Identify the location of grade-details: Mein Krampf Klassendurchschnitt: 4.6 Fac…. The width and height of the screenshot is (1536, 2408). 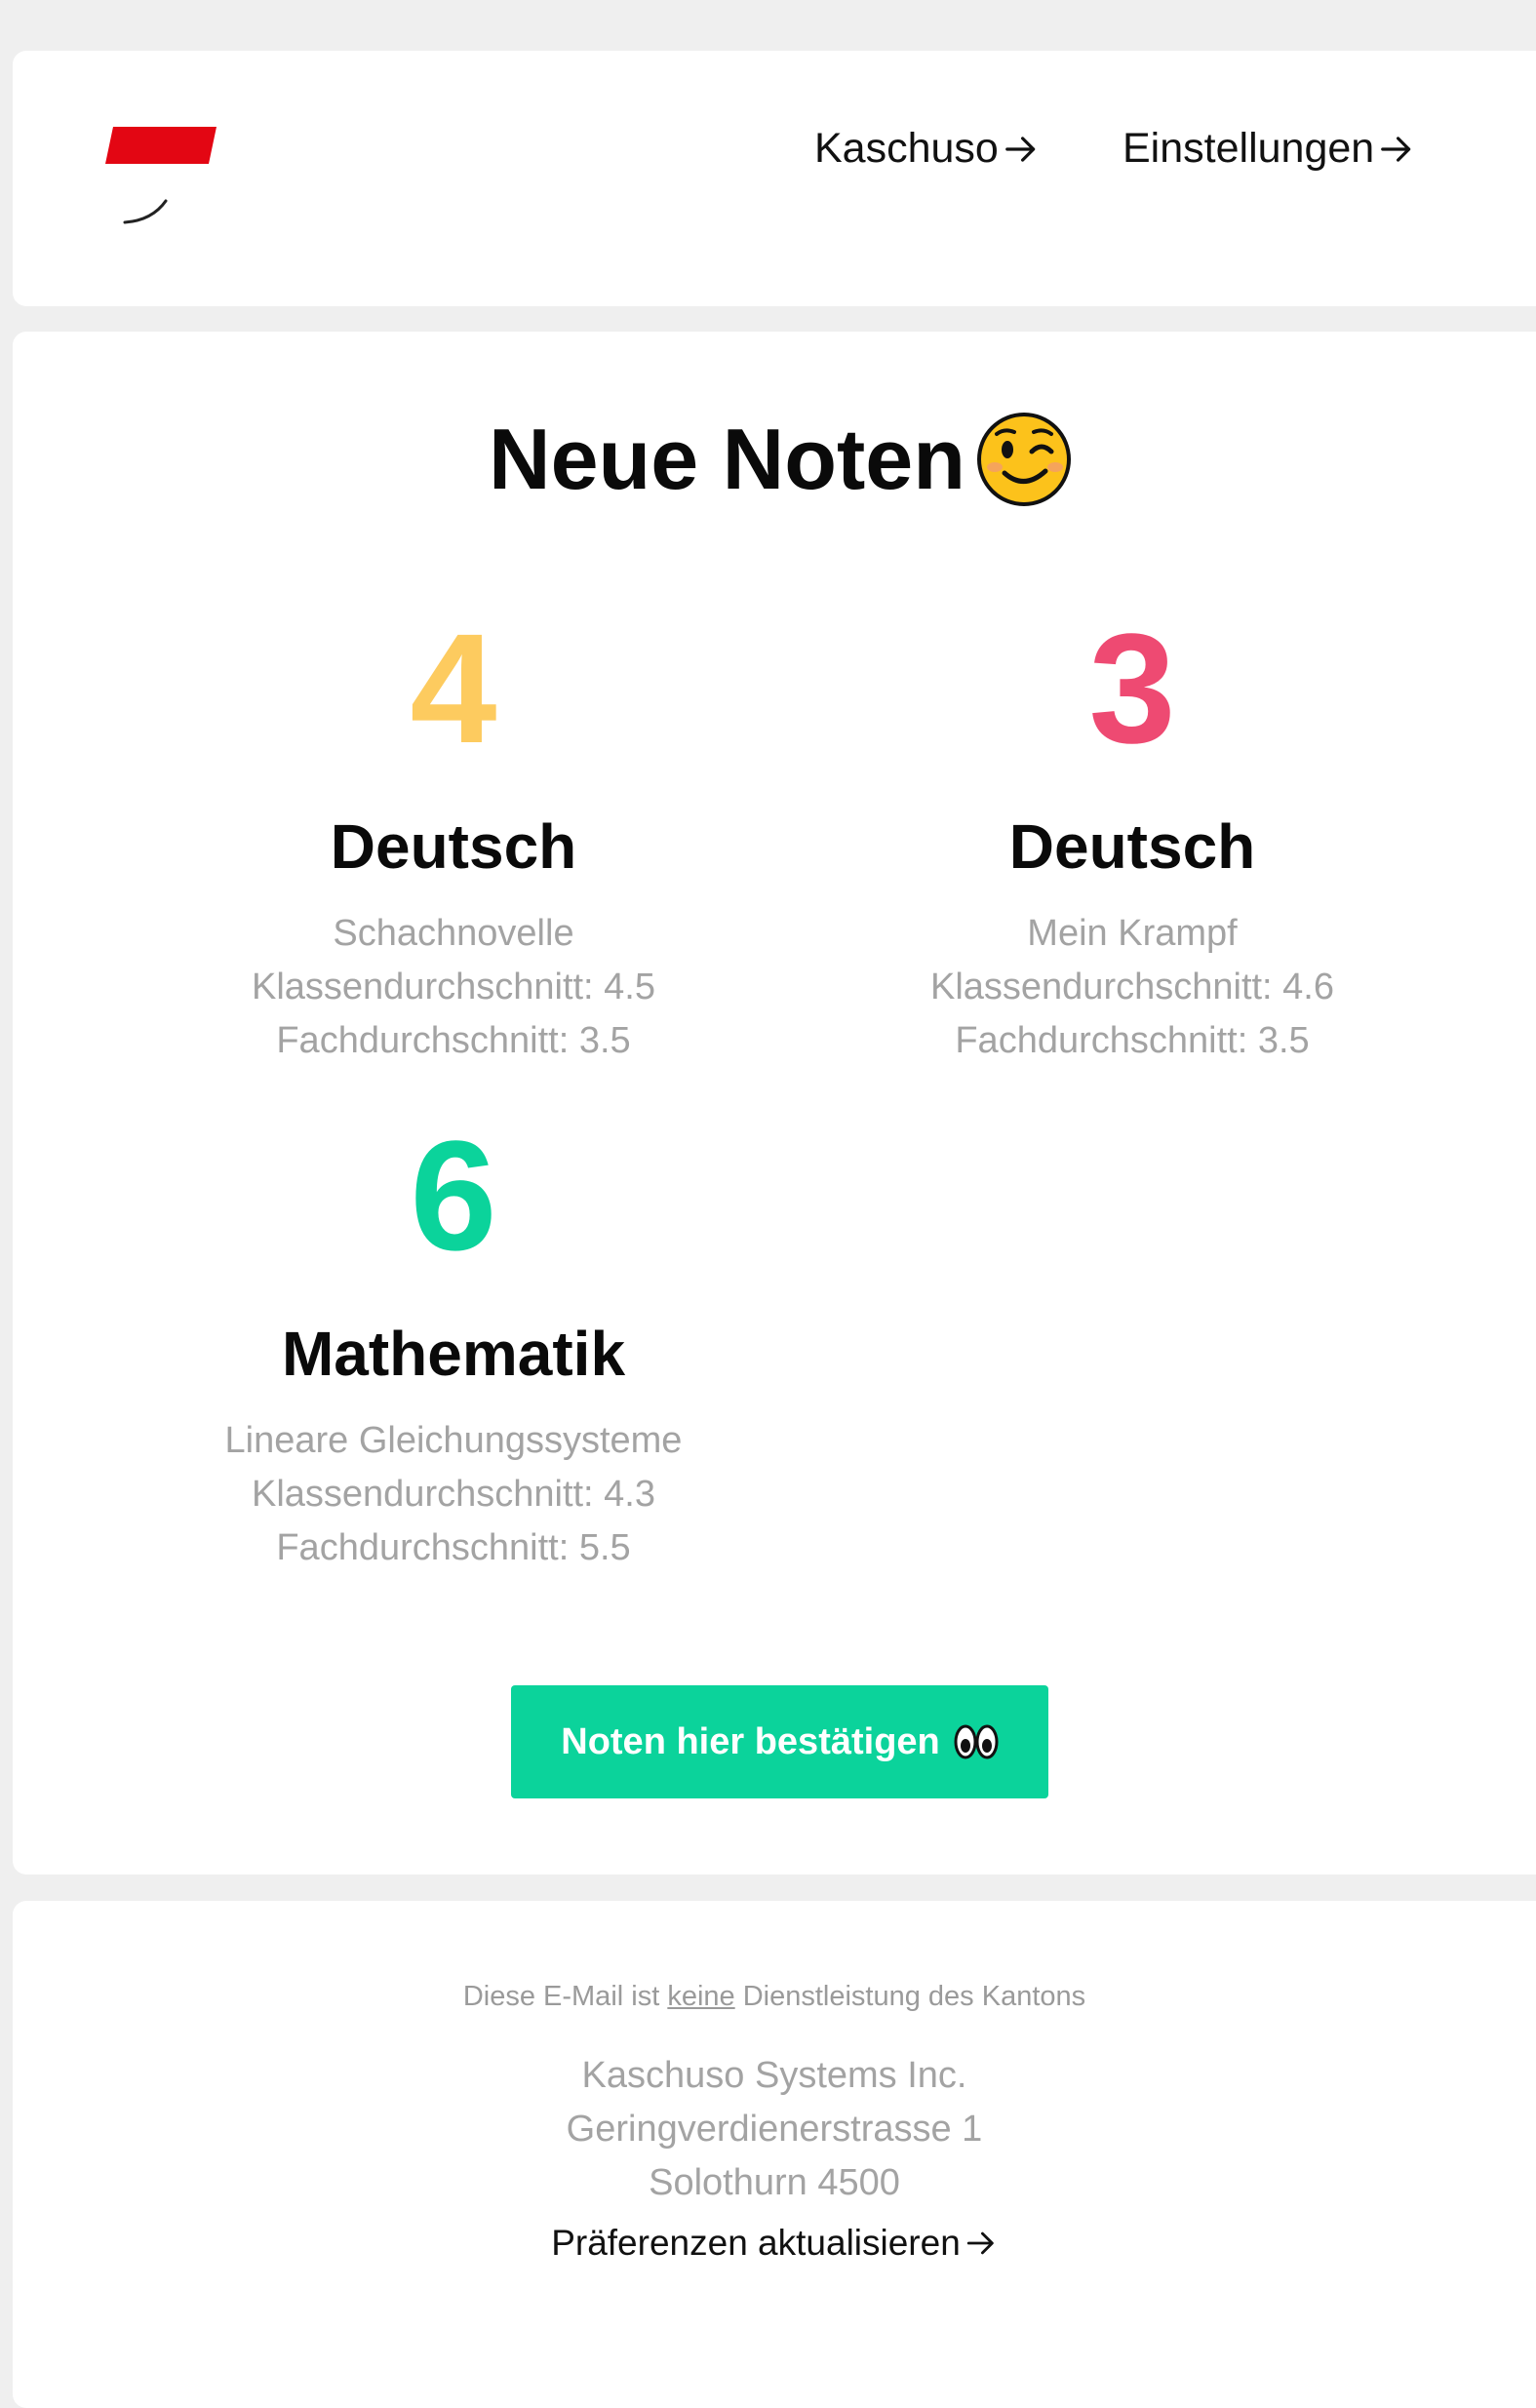
(1132, 987).